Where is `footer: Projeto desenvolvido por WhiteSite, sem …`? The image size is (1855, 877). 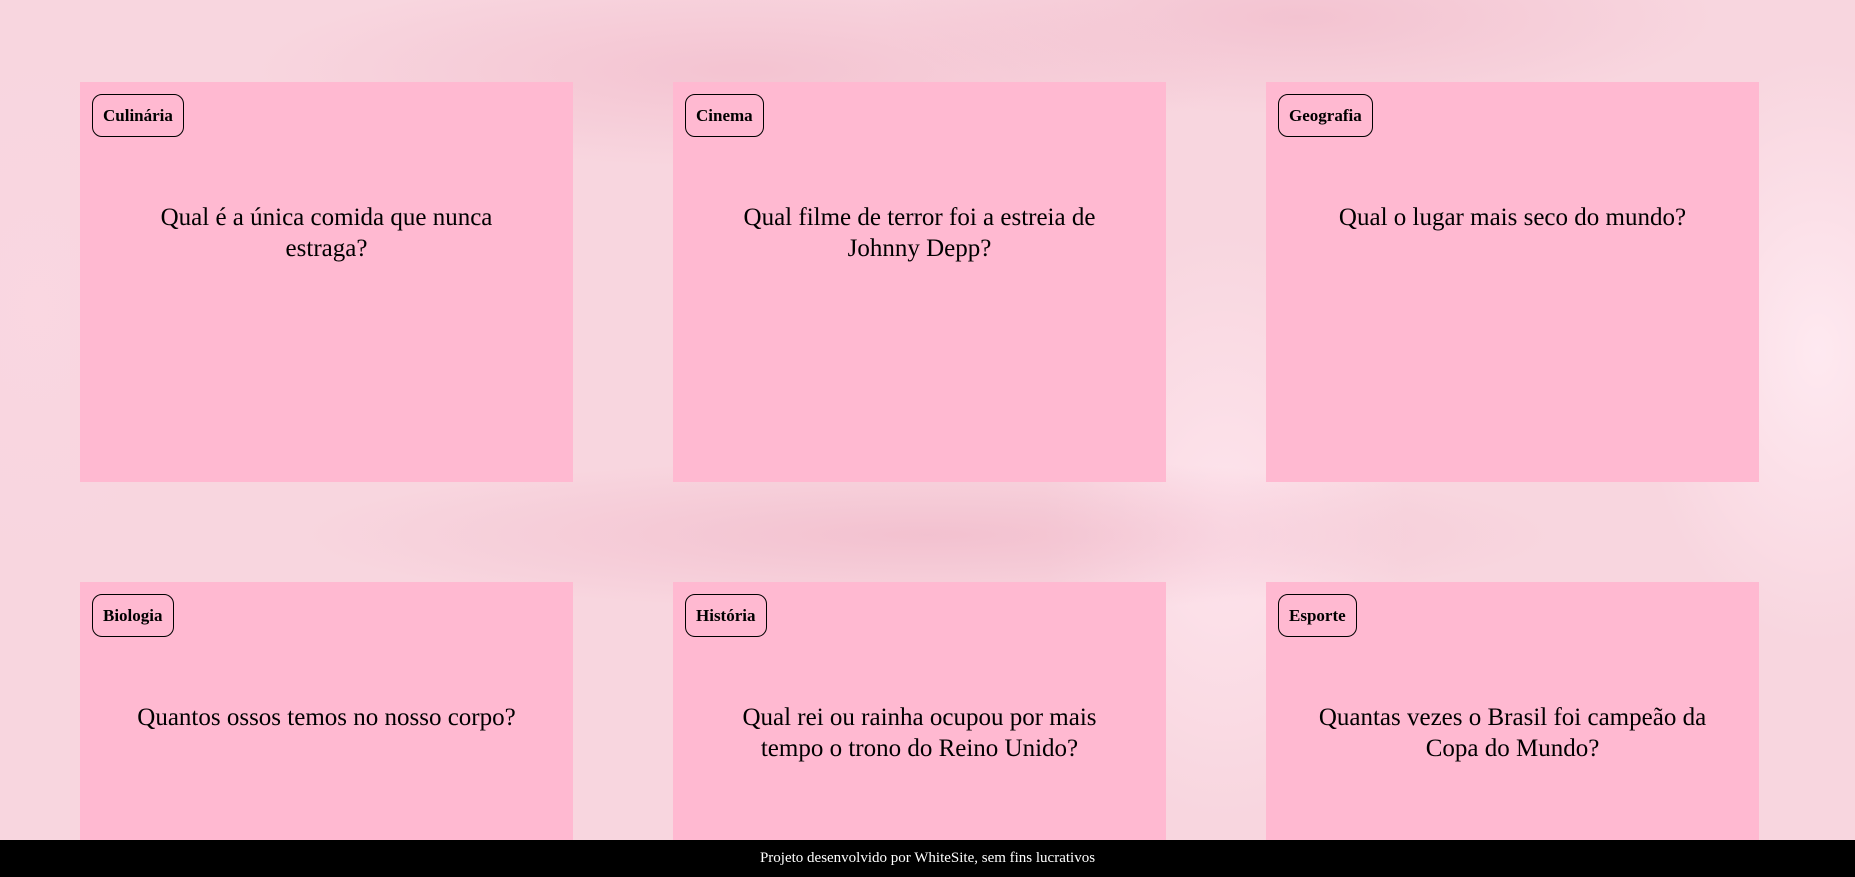 footer: Projeto desenvolvido por WhiteSite, sem … is located at coordinates (927, 858).